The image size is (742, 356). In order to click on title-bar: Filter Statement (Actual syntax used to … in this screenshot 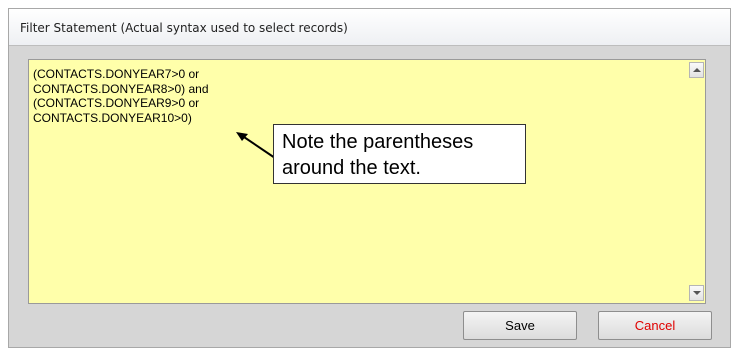, I will do `click(369, 27)`.